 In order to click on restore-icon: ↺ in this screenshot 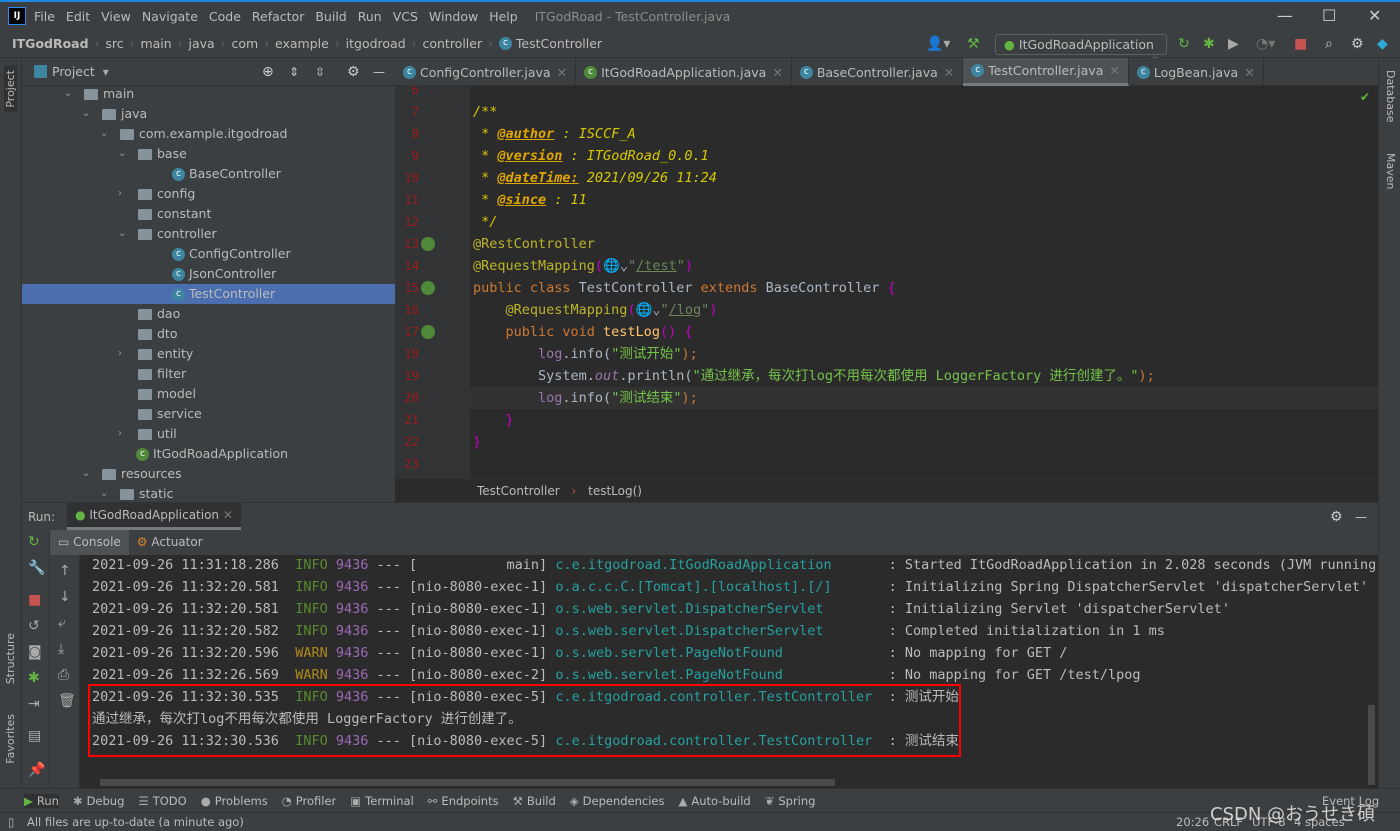, I will do `click(34, 626)`.